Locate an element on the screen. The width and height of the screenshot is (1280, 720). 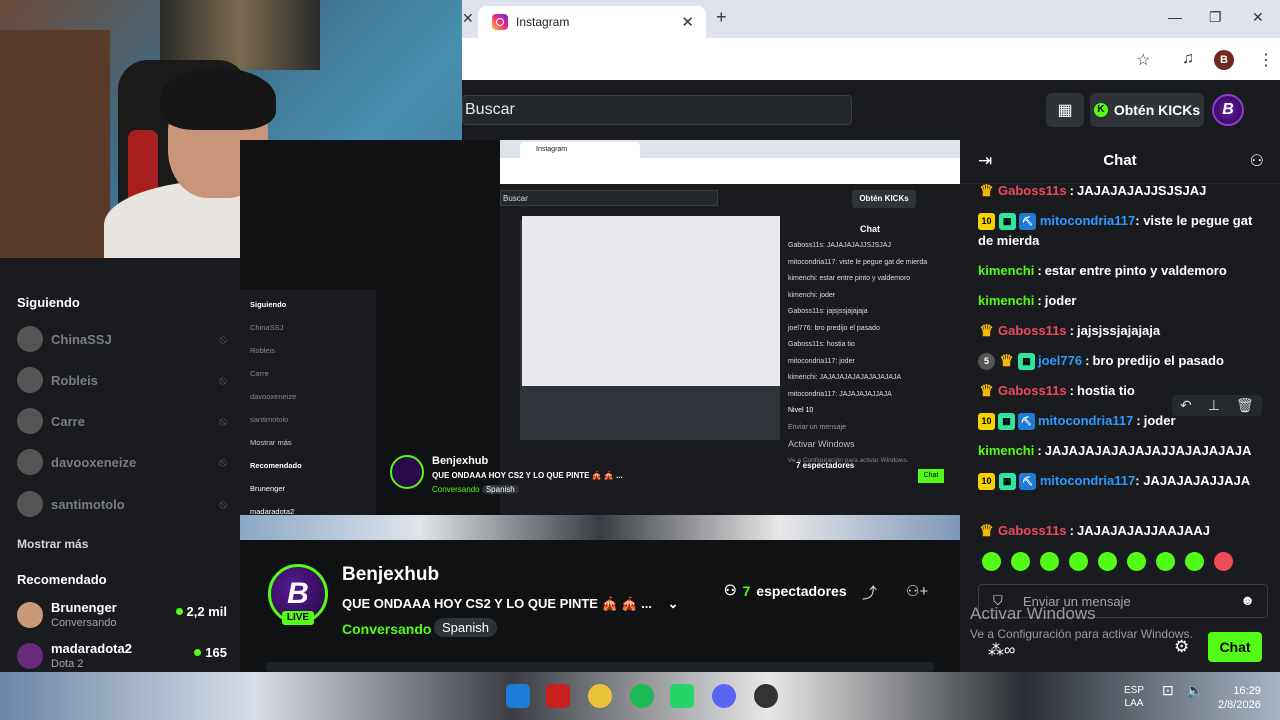
chat-message: 5 ♛ ▦ joel776: bro predijo el pasado is located at coordinates (1123, 361).